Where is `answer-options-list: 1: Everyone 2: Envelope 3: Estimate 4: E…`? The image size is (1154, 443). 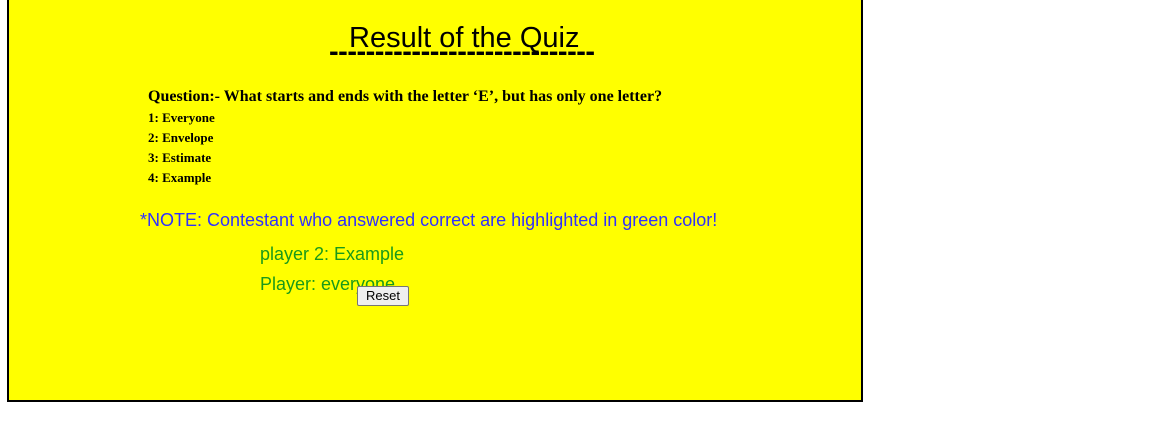 answer-options-list: 1: Everyone 2: Envelope 3: Estimate 4: E… is located at coordinates (181, 148).